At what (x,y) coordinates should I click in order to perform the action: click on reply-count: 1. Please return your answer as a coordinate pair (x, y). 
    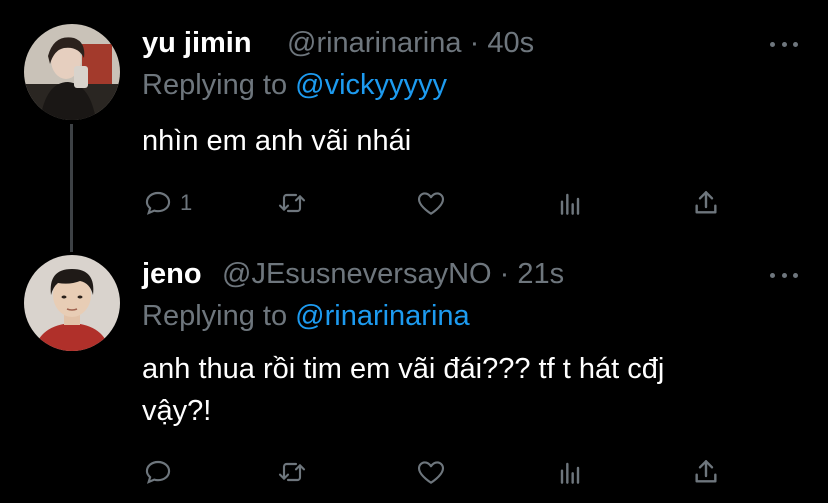
    Looking at the image, I should click on (186, 202).